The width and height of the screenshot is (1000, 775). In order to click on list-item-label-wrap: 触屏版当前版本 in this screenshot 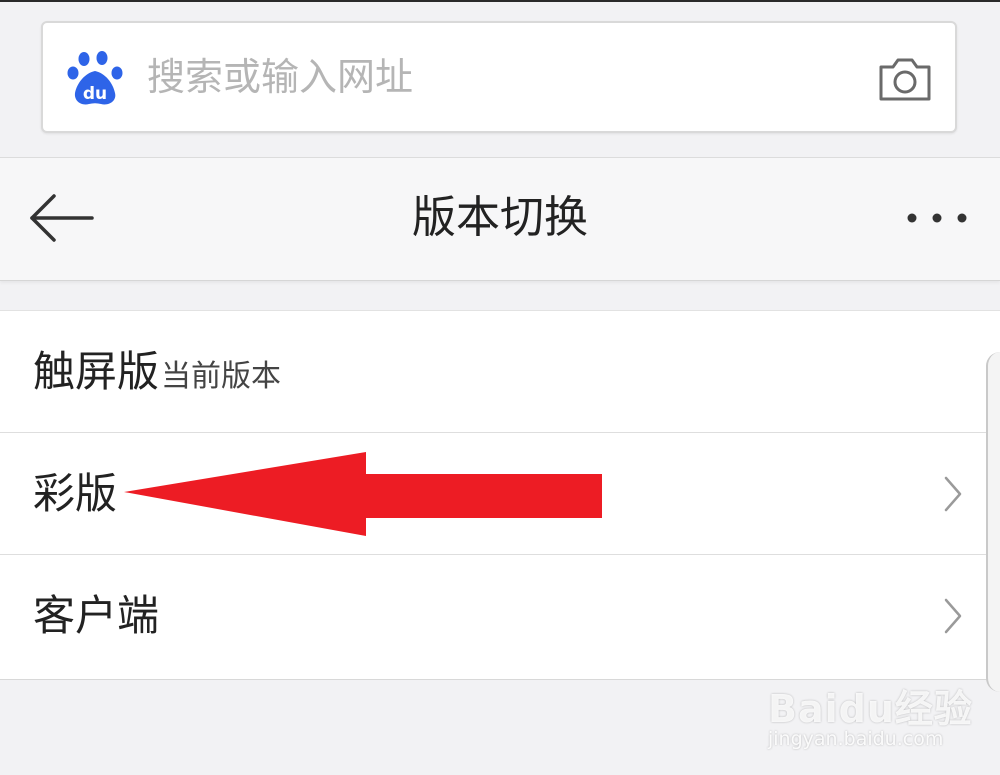, I will do `click(157, 372)`.